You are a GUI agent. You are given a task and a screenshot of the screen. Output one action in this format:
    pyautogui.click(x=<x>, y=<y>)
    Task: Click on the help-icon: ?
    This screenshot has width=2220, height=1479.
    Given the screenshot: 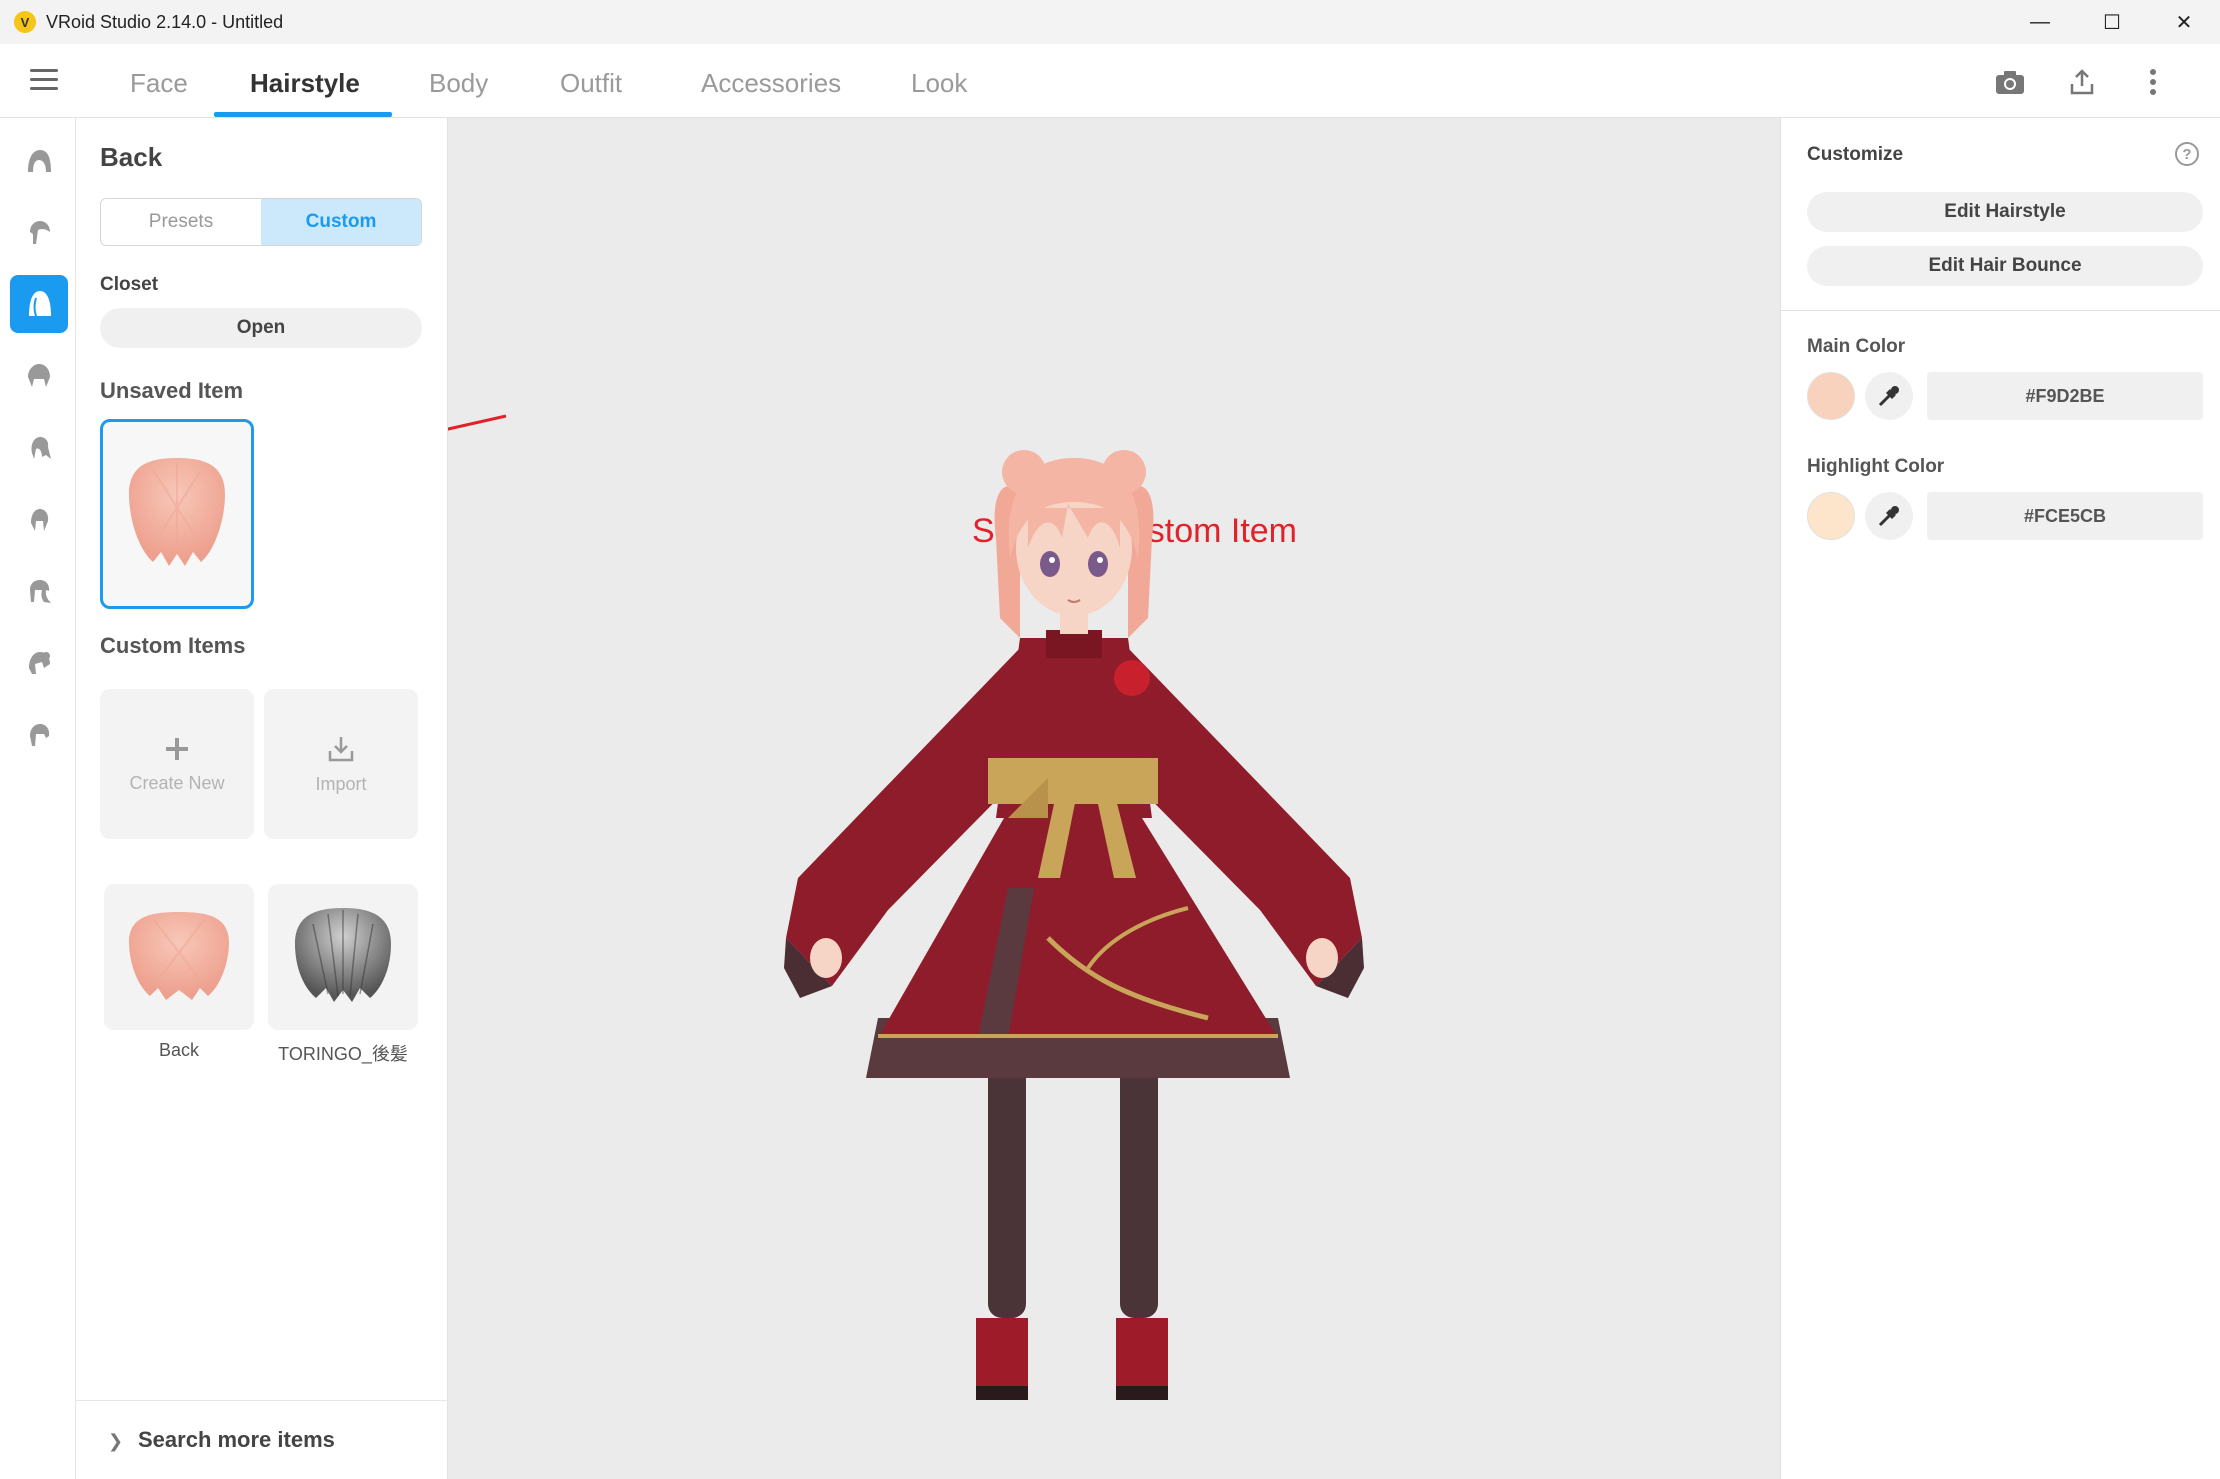 What is the action you would take?
    pyautogui.click(x=2187, y=154)
    